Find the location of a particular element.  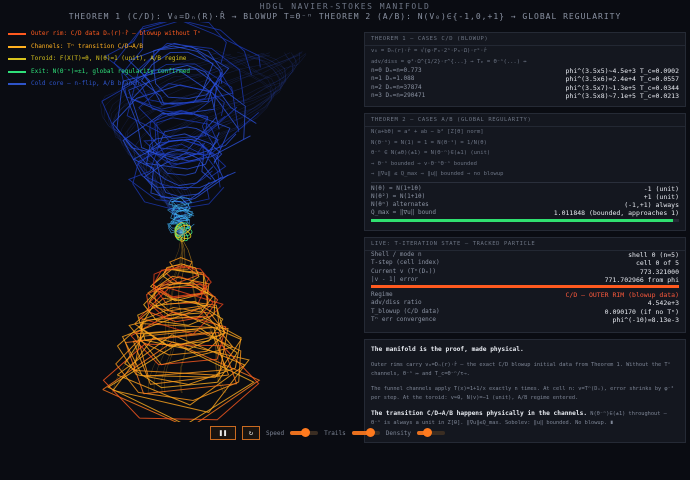

legend-item: Cold core — n-flip, A/B branch is located at coordinates (104, 84).